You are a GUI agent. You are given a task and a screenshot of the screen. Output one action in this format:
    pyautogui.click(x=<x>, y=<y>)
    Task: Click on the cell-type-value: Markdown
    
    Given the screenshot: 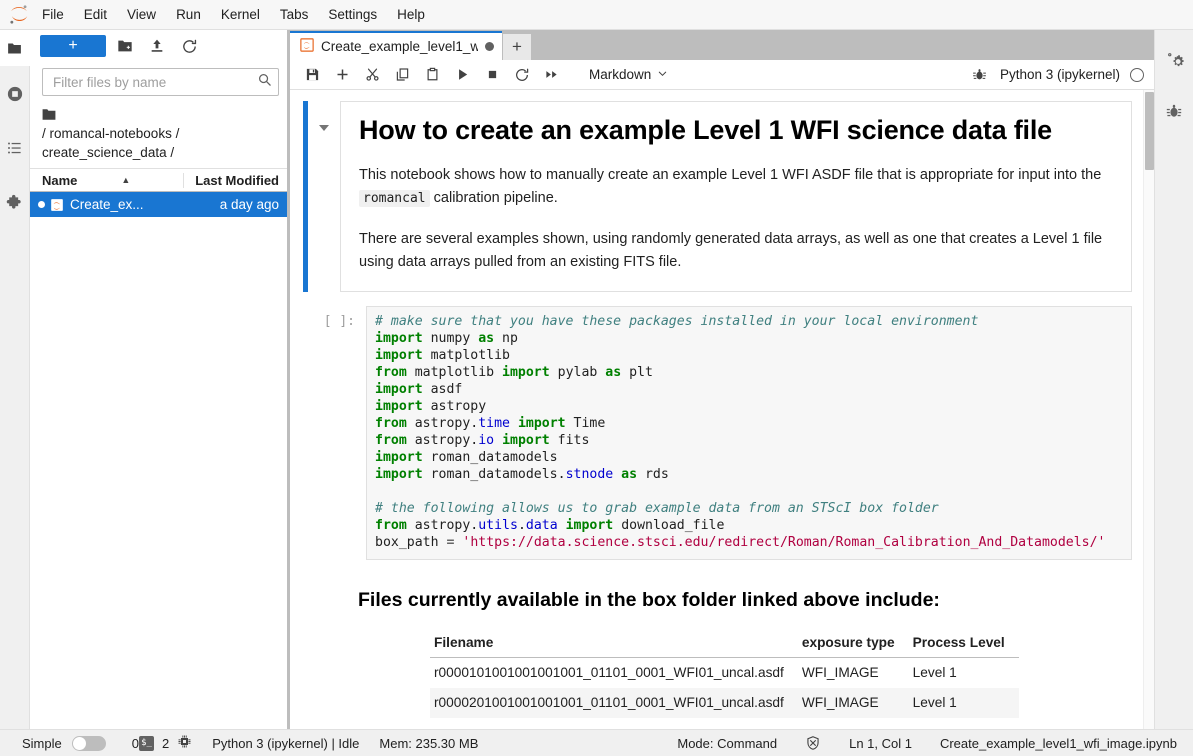 What is the action you would take?
    pyautogui.click(x=620, y=74)
    